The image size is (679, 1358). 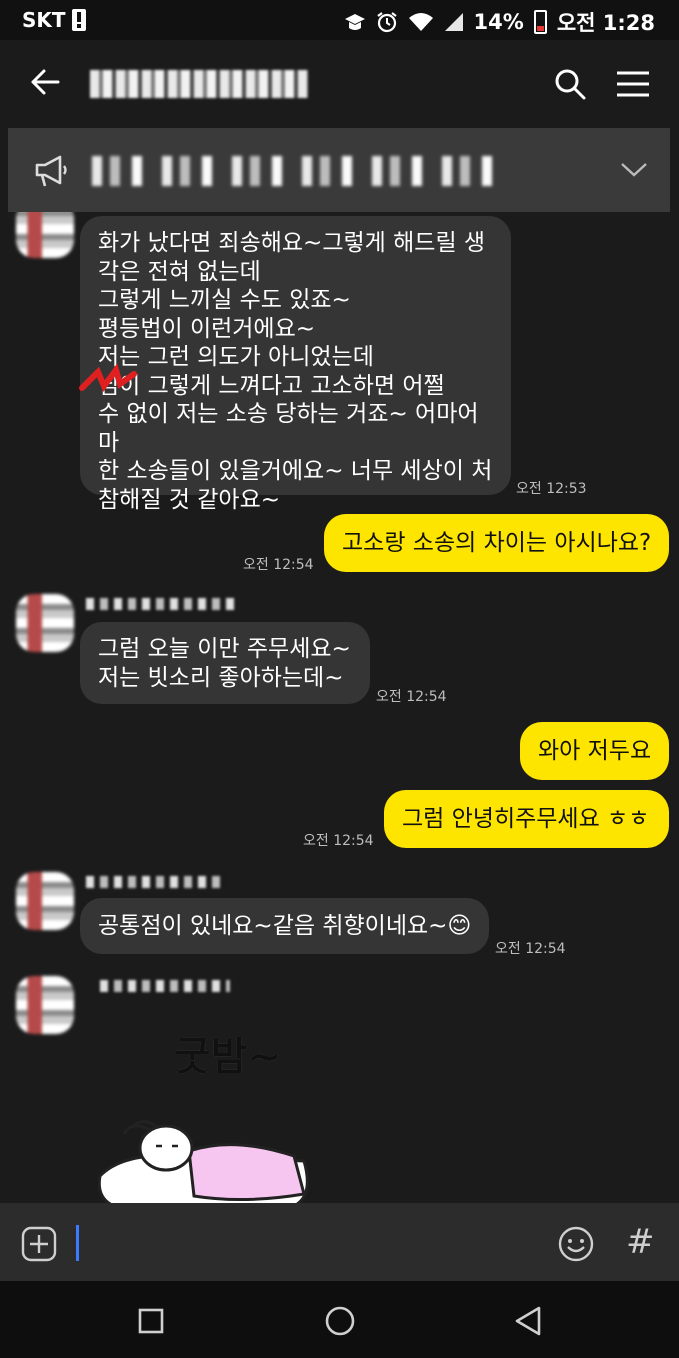 What do you see at coordinates (633, 84) in the screenshot?
I see `menu-icon` at bounding box center [633, 84].